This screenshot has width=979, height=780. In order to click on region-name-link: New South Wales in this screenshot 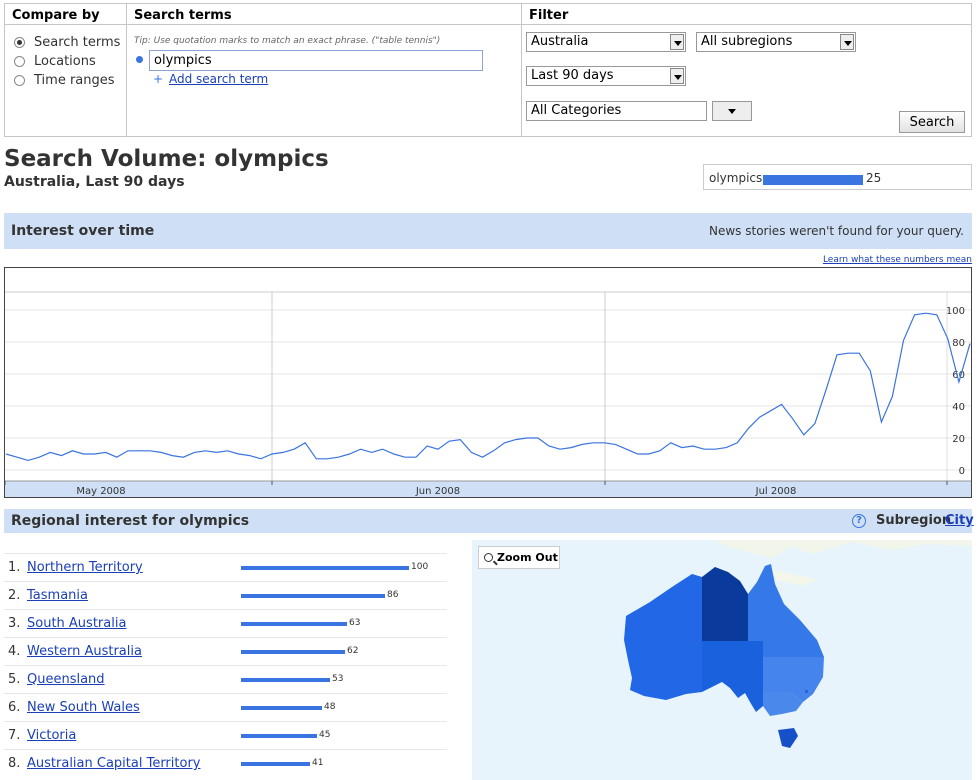, I will do `click(83, 707)`.